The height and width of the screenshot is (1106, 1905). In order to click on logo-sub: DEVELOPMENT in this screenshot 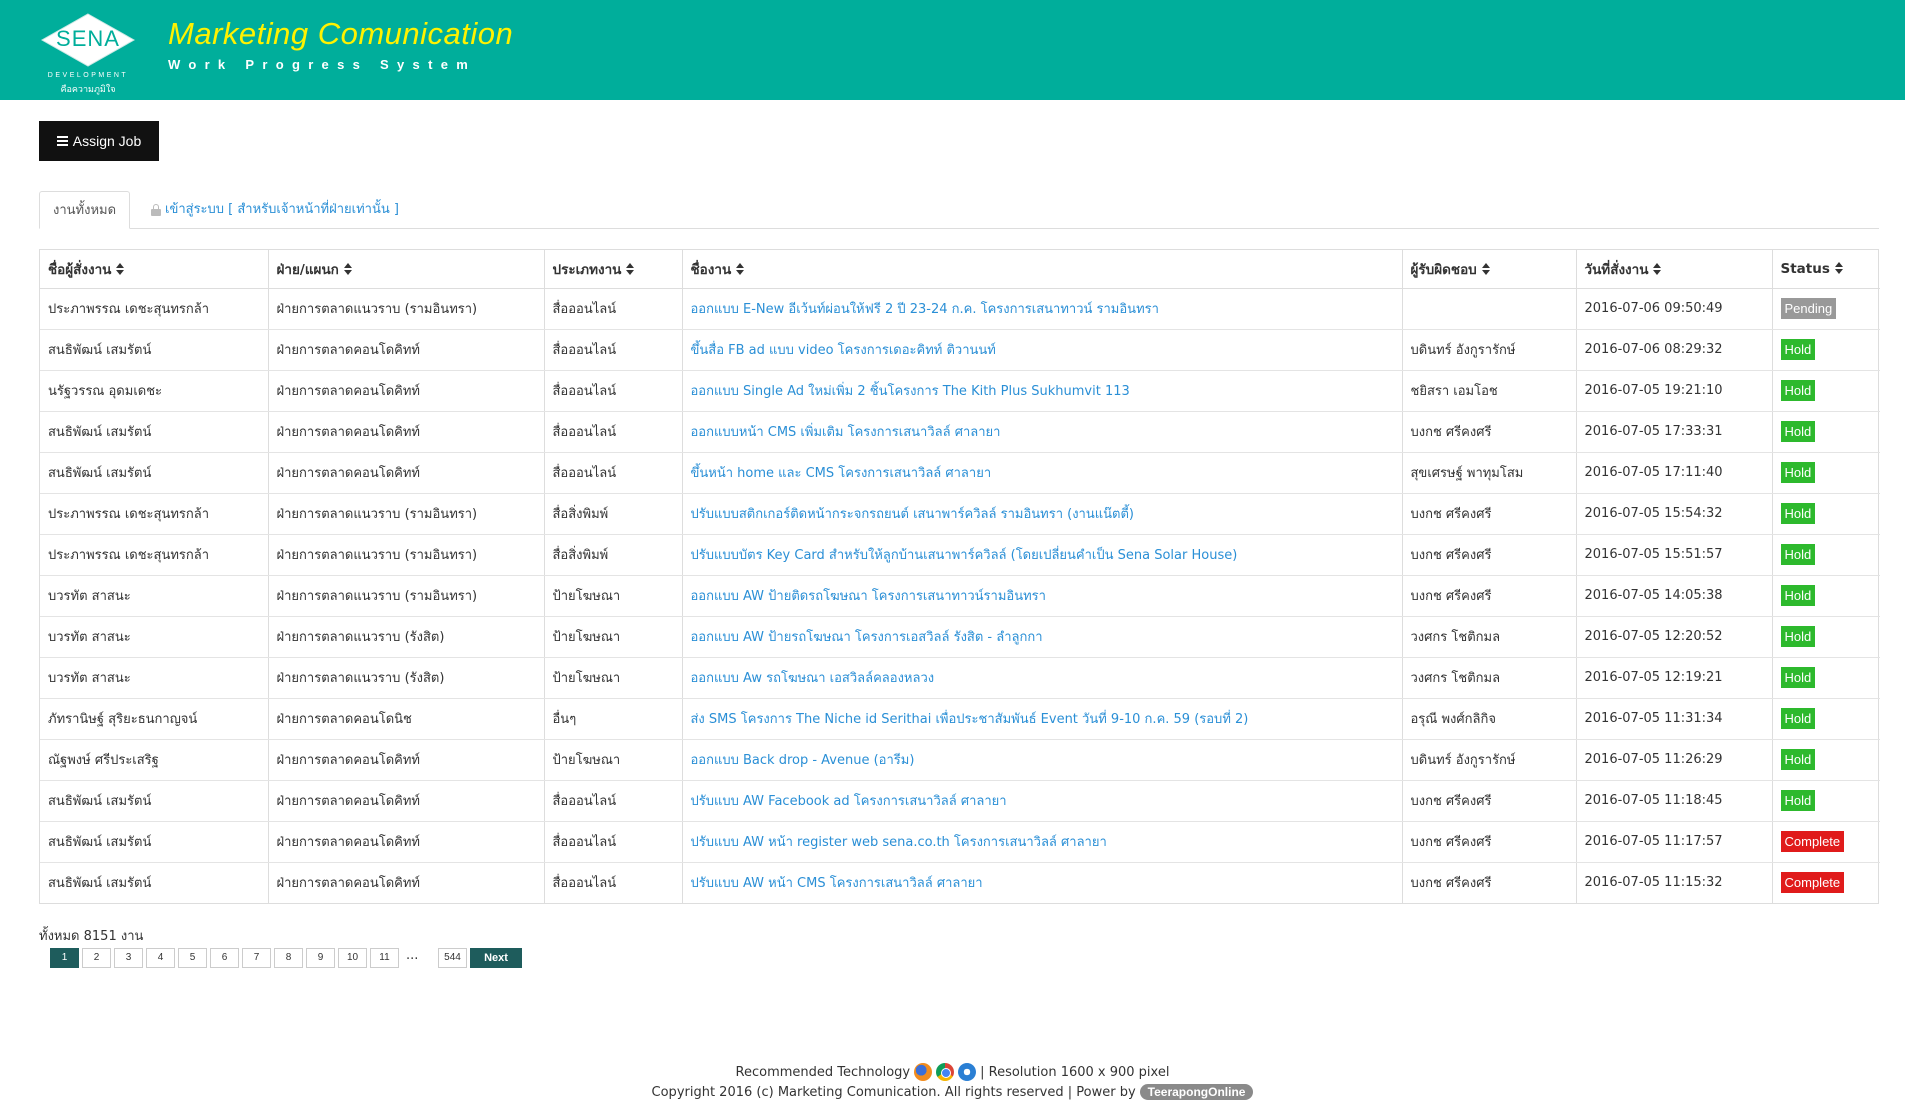, I will do `click(88, 75)`.